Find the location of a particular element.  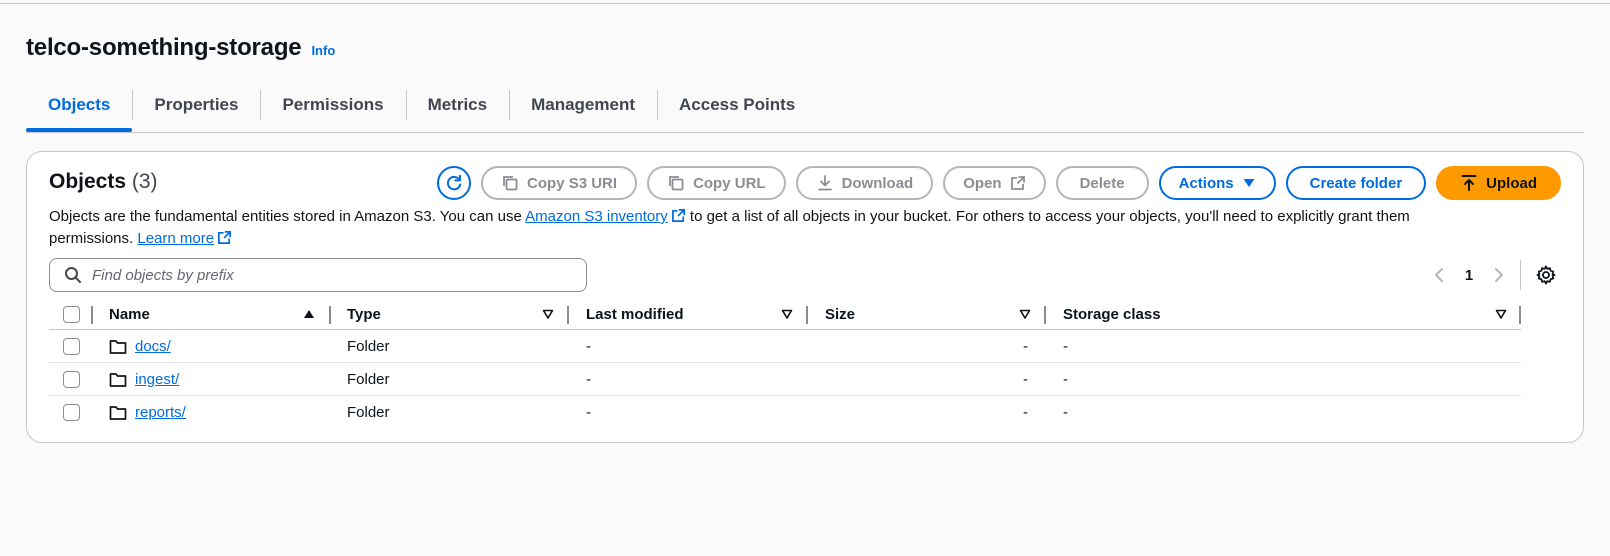

folder-link: docs/ is located at coordinates (153, 346).